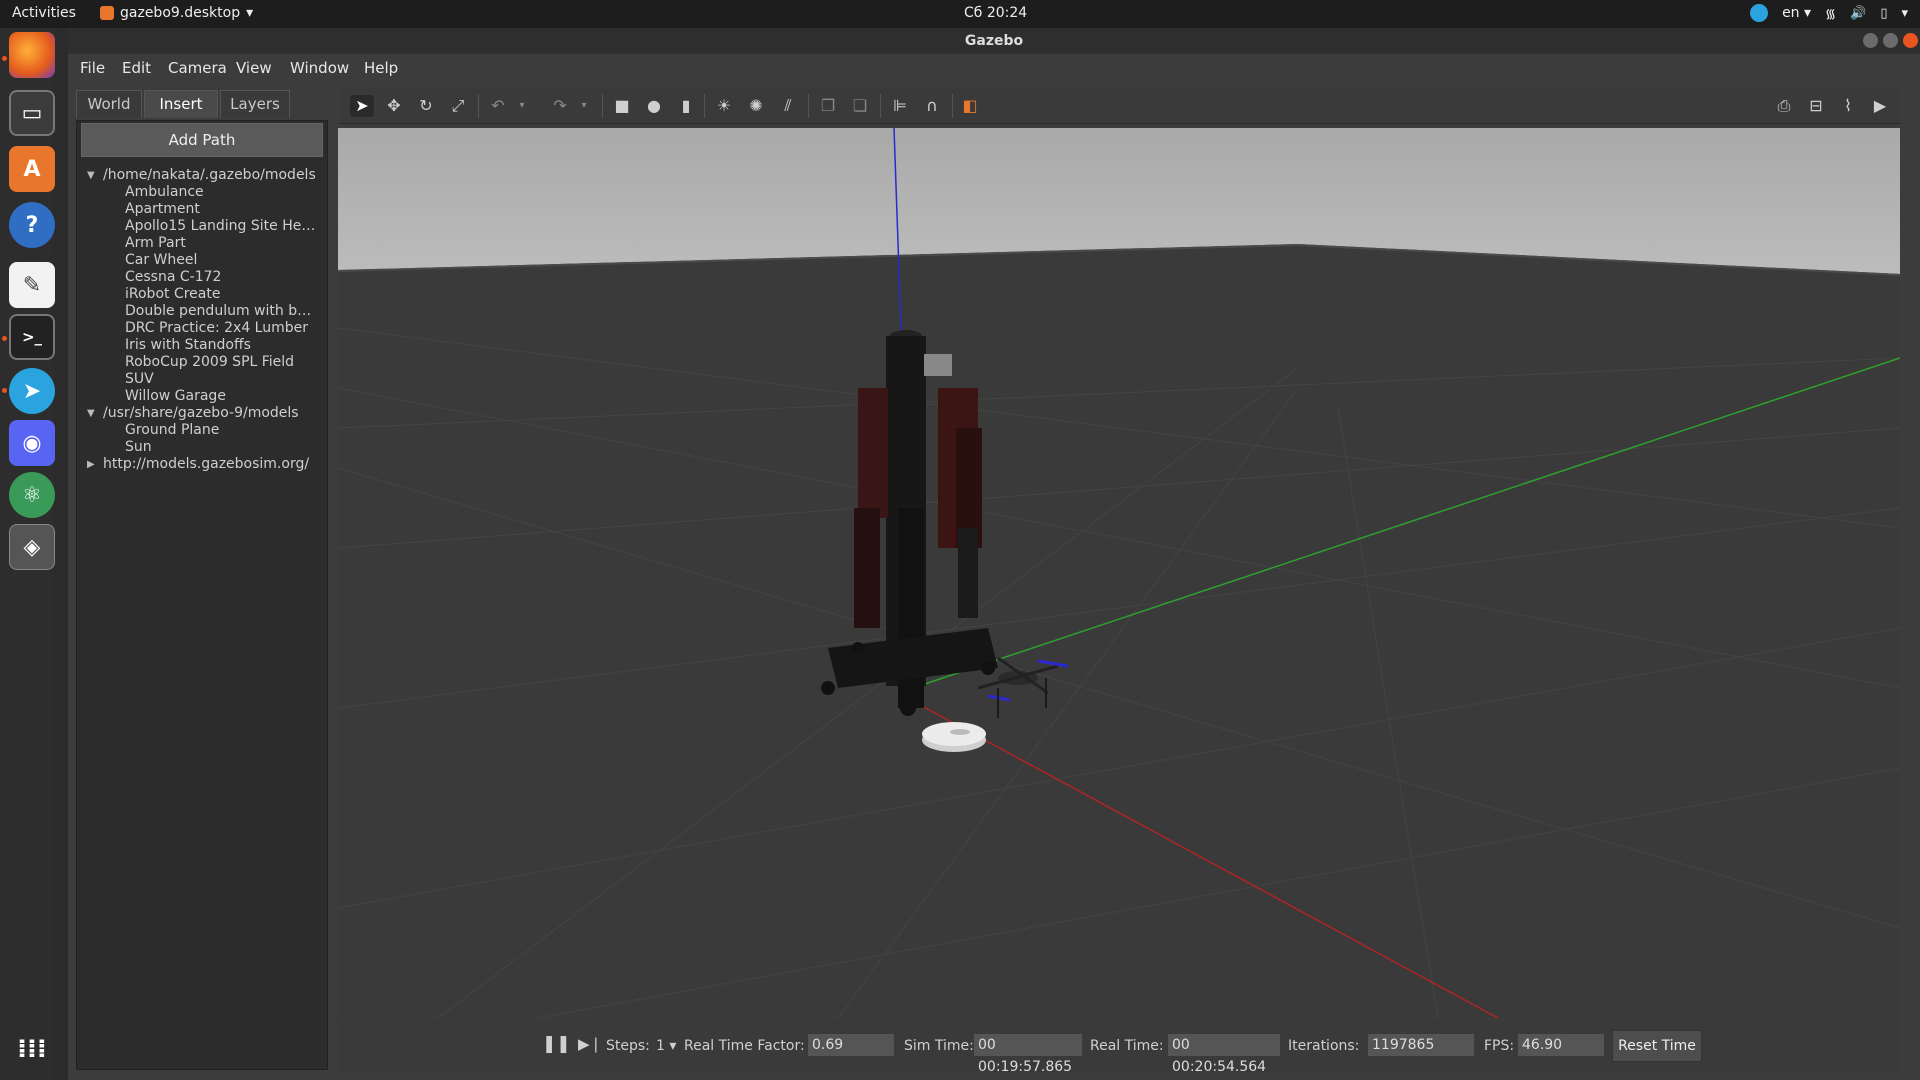 This screenshot has width=1920, height=1080. Describe the element at coordinates (32, 1049) in the screenshot. I see `grid-icon: ⁞⁞⁞` at that location.